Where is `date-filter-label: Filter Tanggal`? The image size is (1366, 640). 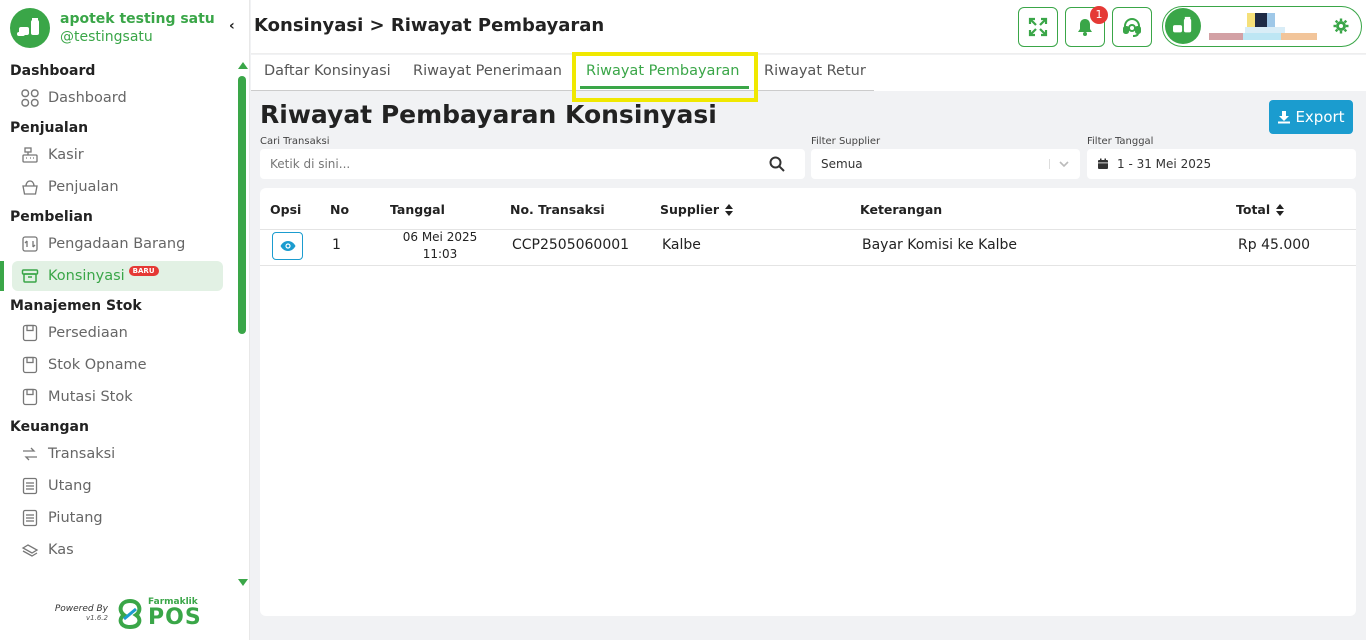
date-filter-label: Filter Tanggal is located at coordinates (1120, 141).